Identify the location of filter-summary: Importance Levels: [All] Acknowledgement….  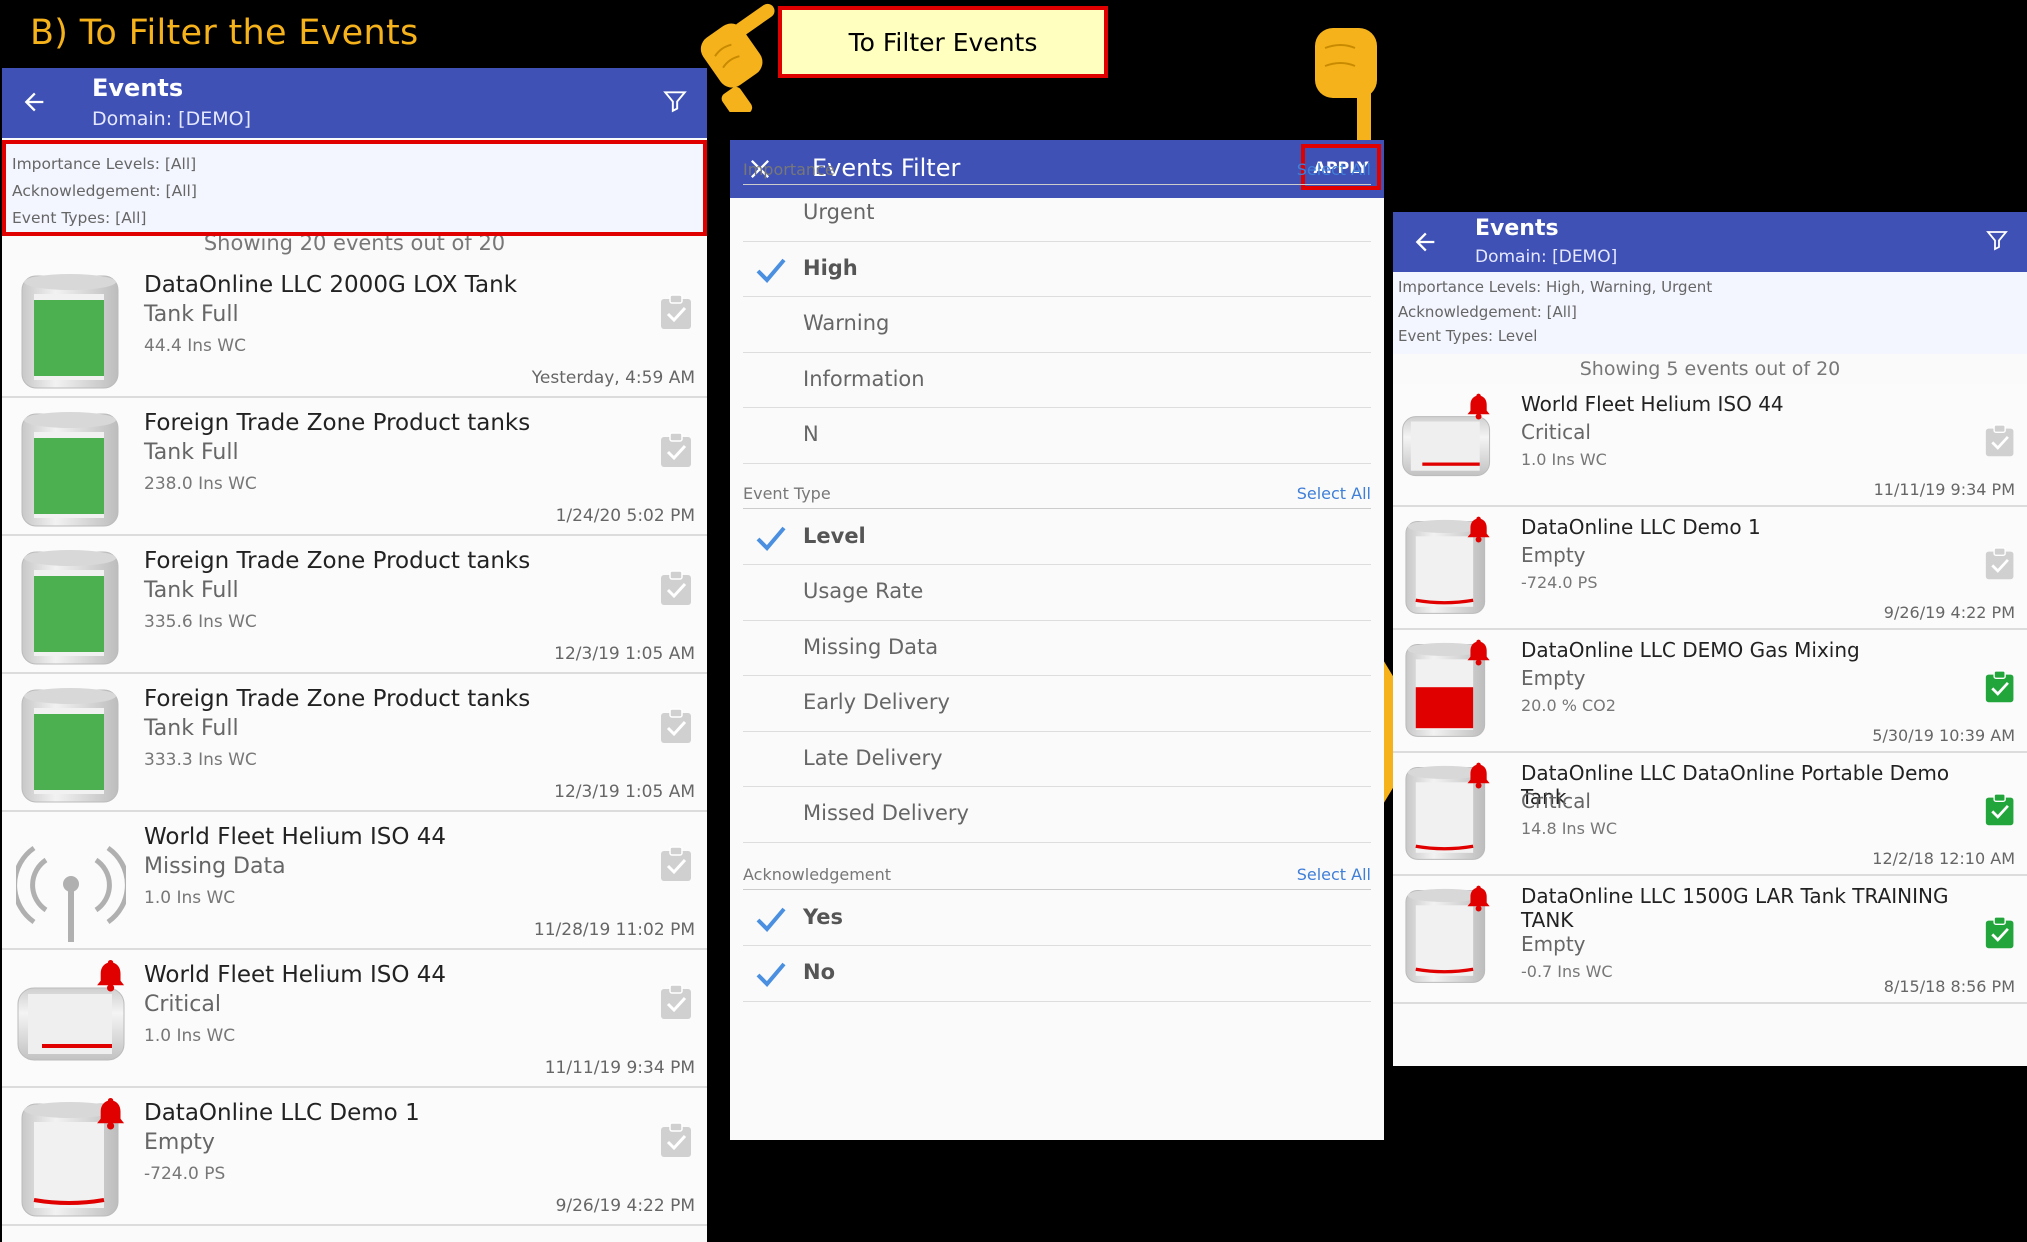
(354, 188).